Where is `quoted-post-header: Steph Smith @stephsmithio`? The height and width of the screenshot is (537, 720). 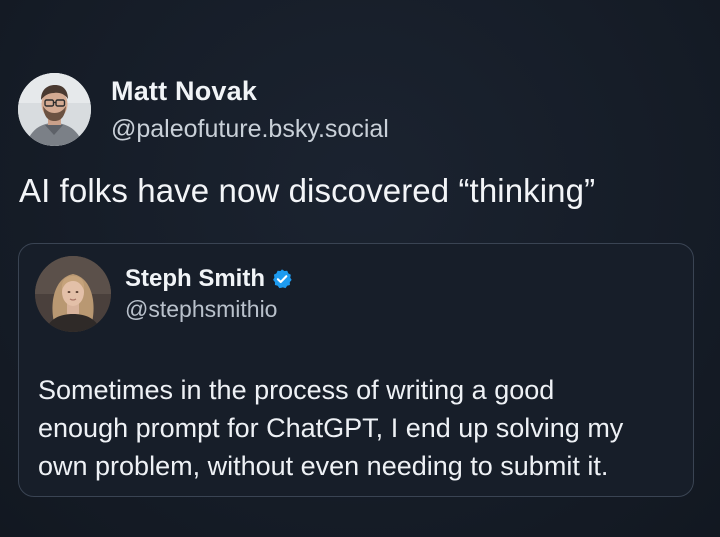
quoted-post-header: Steph Smith @stephsmithio is located at coordinates (164, 294).